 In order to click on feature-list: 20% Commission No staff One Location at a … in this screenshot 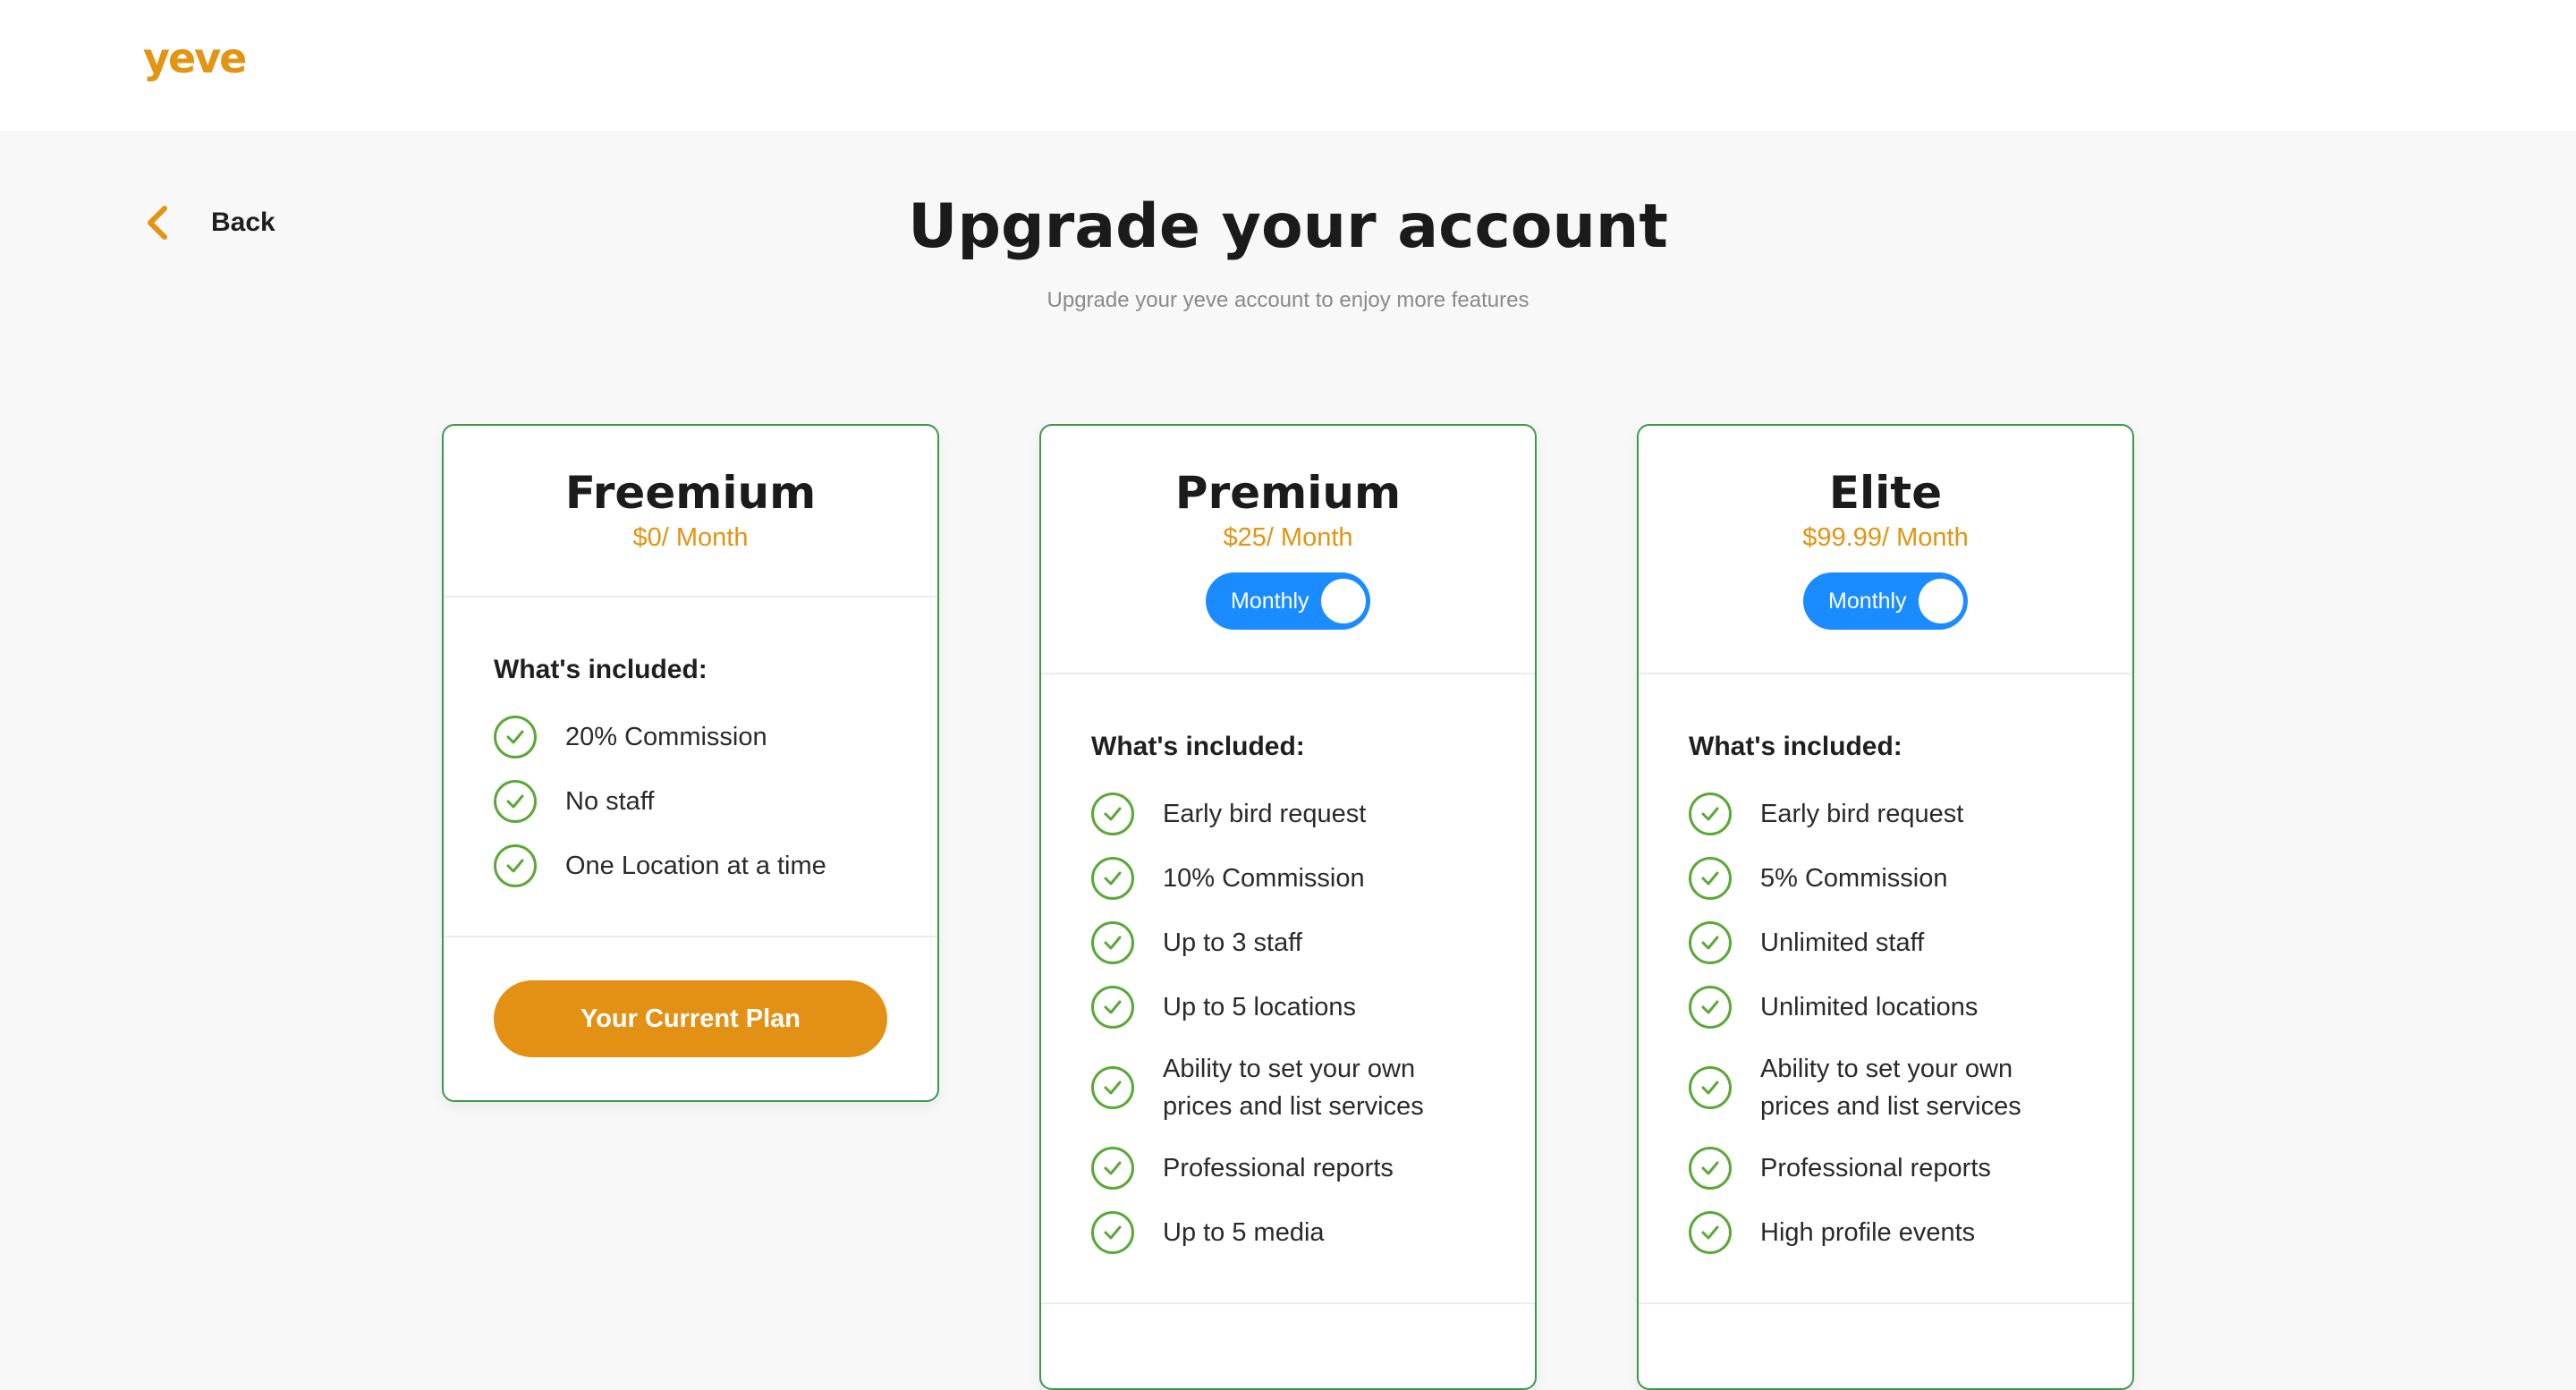, I will do `click(690, 801)`.